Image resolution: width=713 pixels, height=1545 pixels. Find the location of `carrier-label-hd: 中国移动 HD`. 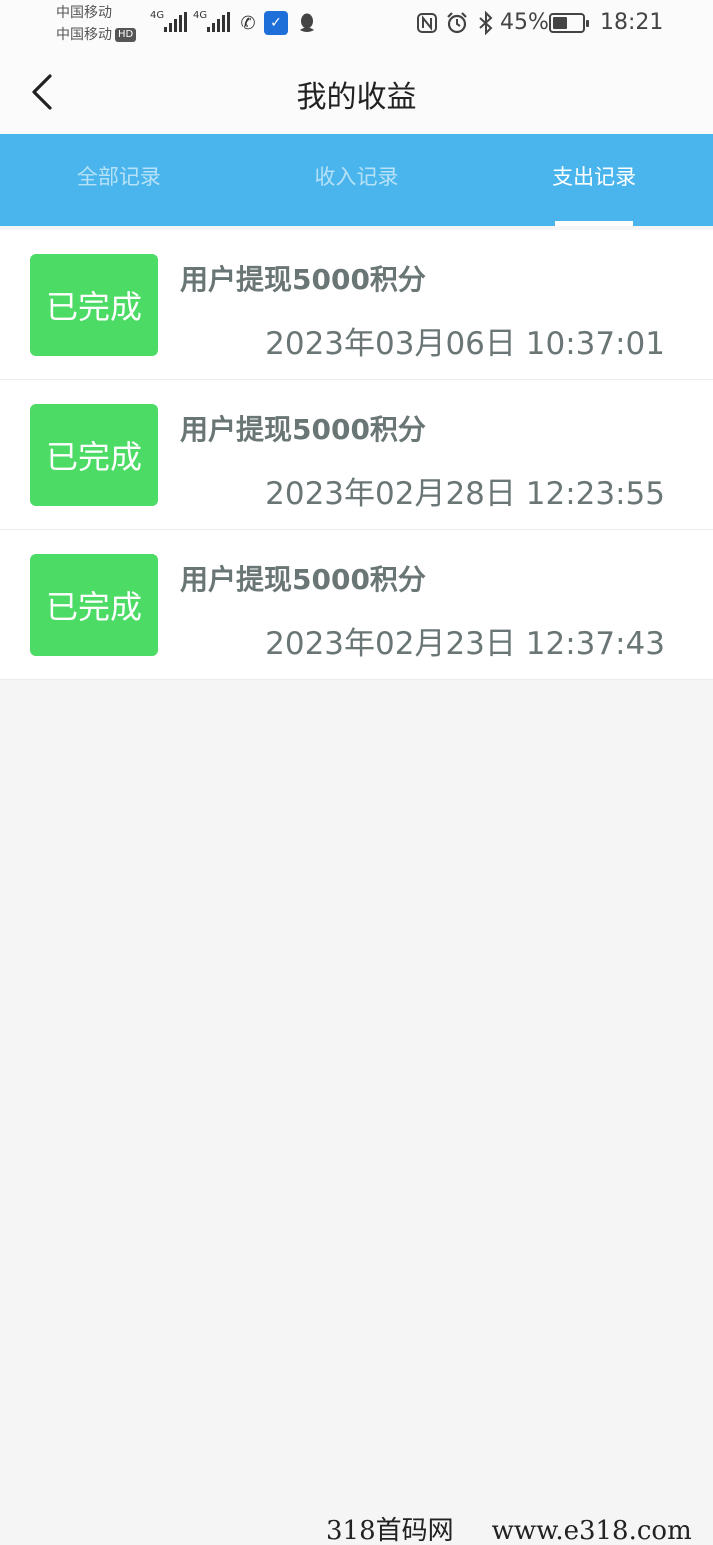

carrier-label-hd: 中国移动 HD is located at coordinates (96, 35).